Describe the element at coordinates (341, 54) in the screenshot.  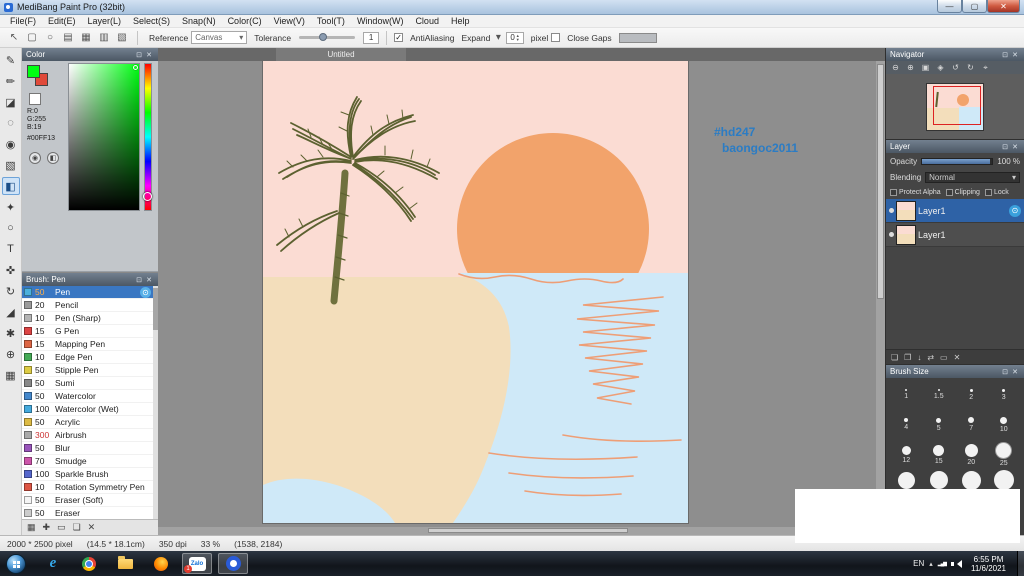
I see `canvas-tab: Untitled` at that location.